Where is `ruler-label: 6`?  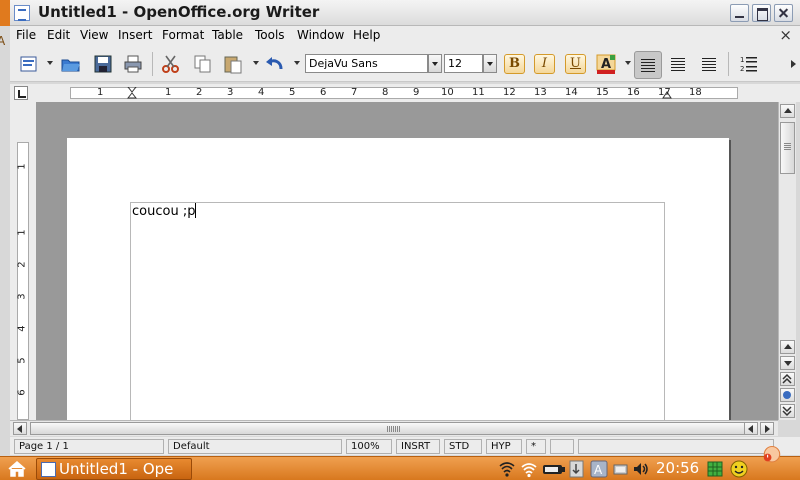 ruler-label: 6 is located at coordinates (22, 392).